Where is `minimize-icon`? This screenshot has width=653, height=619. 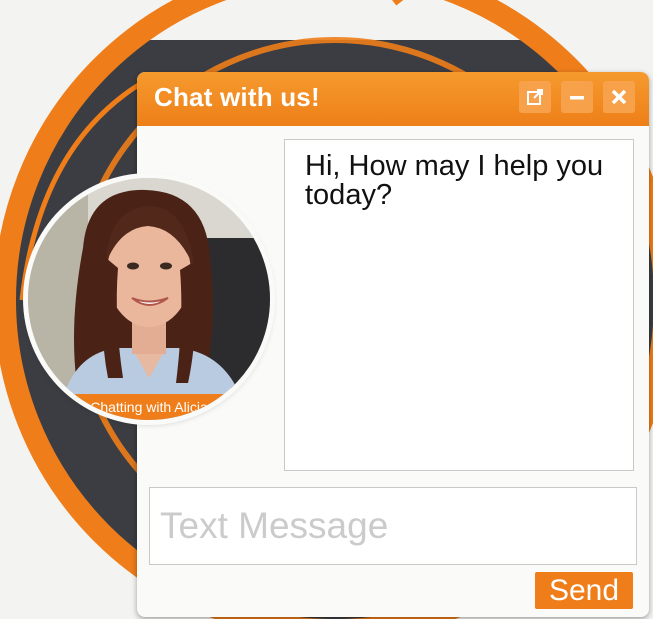
minimize-icon is located at coordinates (577, 98).